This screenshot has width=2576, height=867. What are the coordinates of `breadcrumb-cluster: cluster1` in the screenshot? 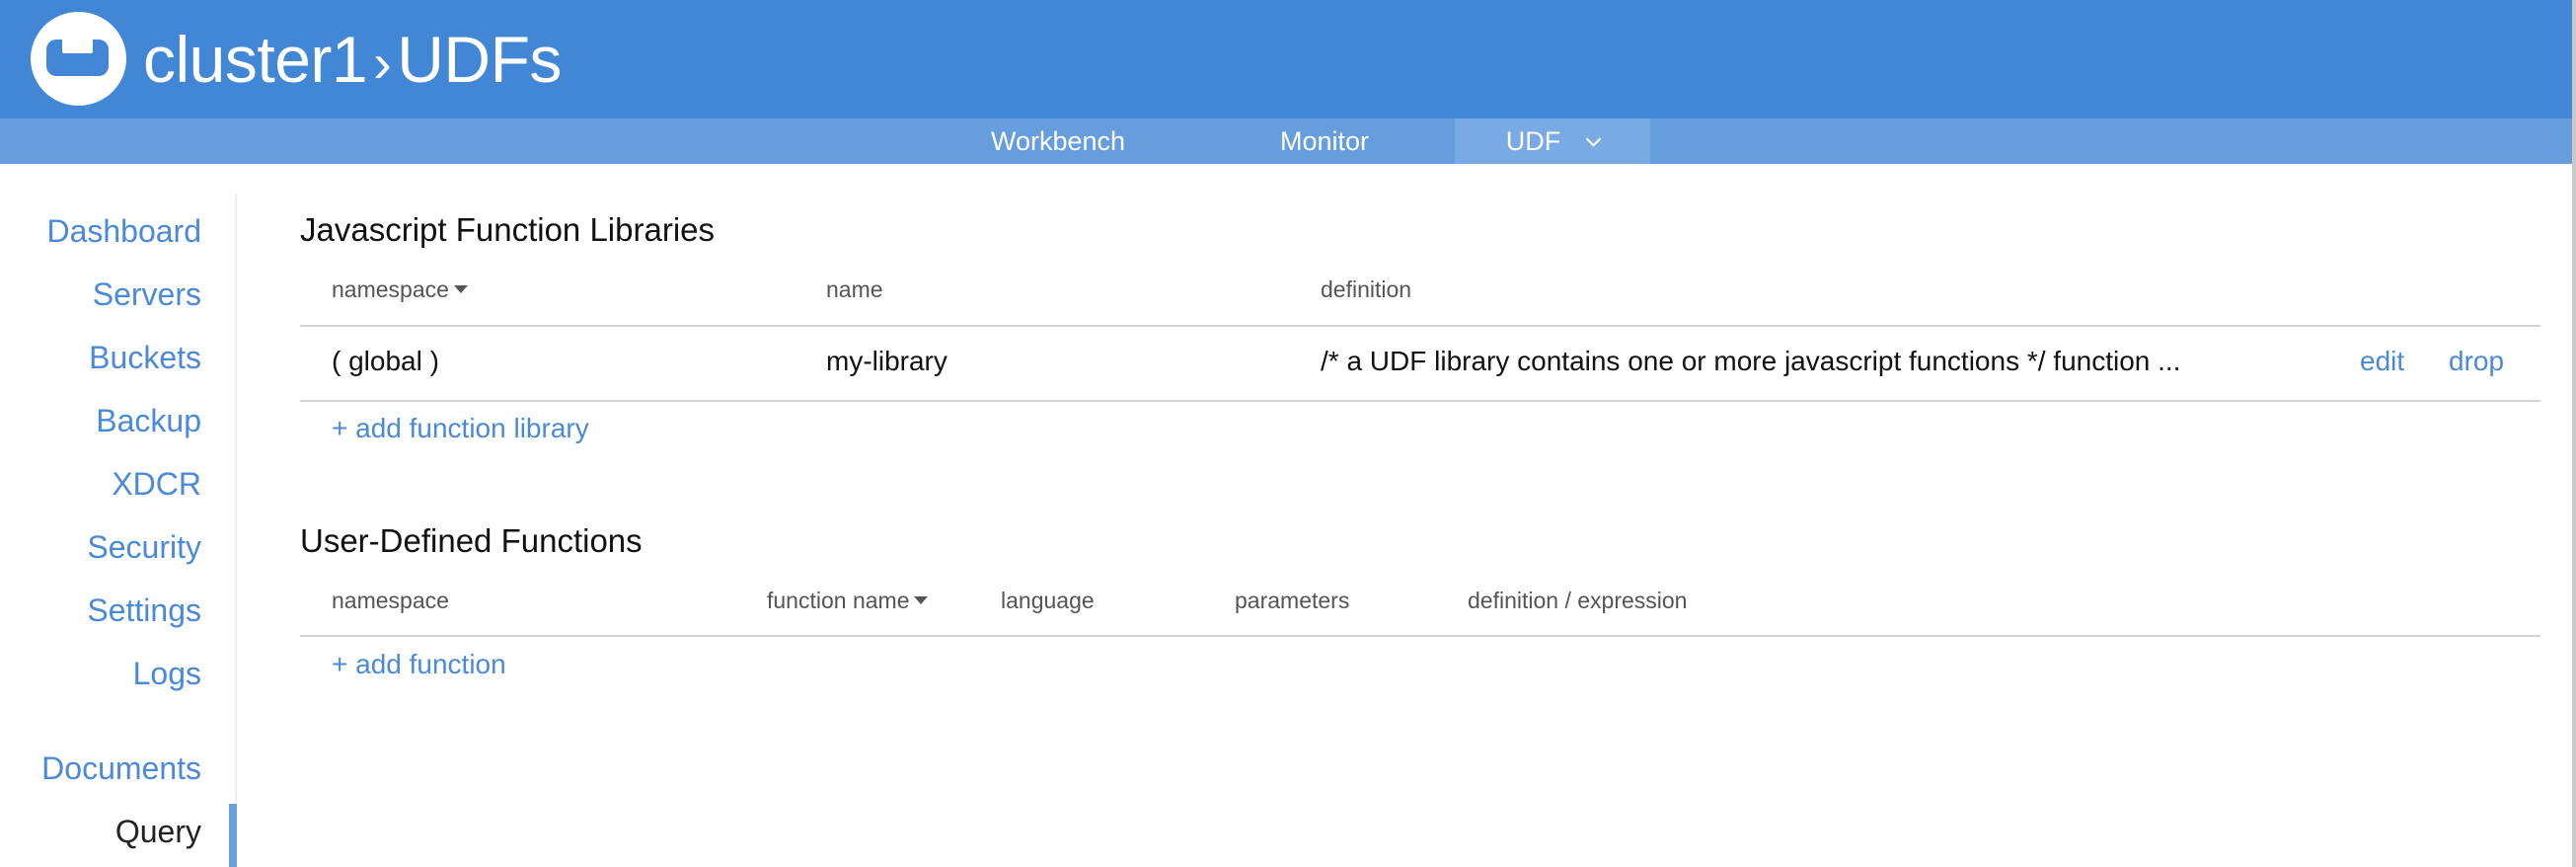 It's located at (255, 59).